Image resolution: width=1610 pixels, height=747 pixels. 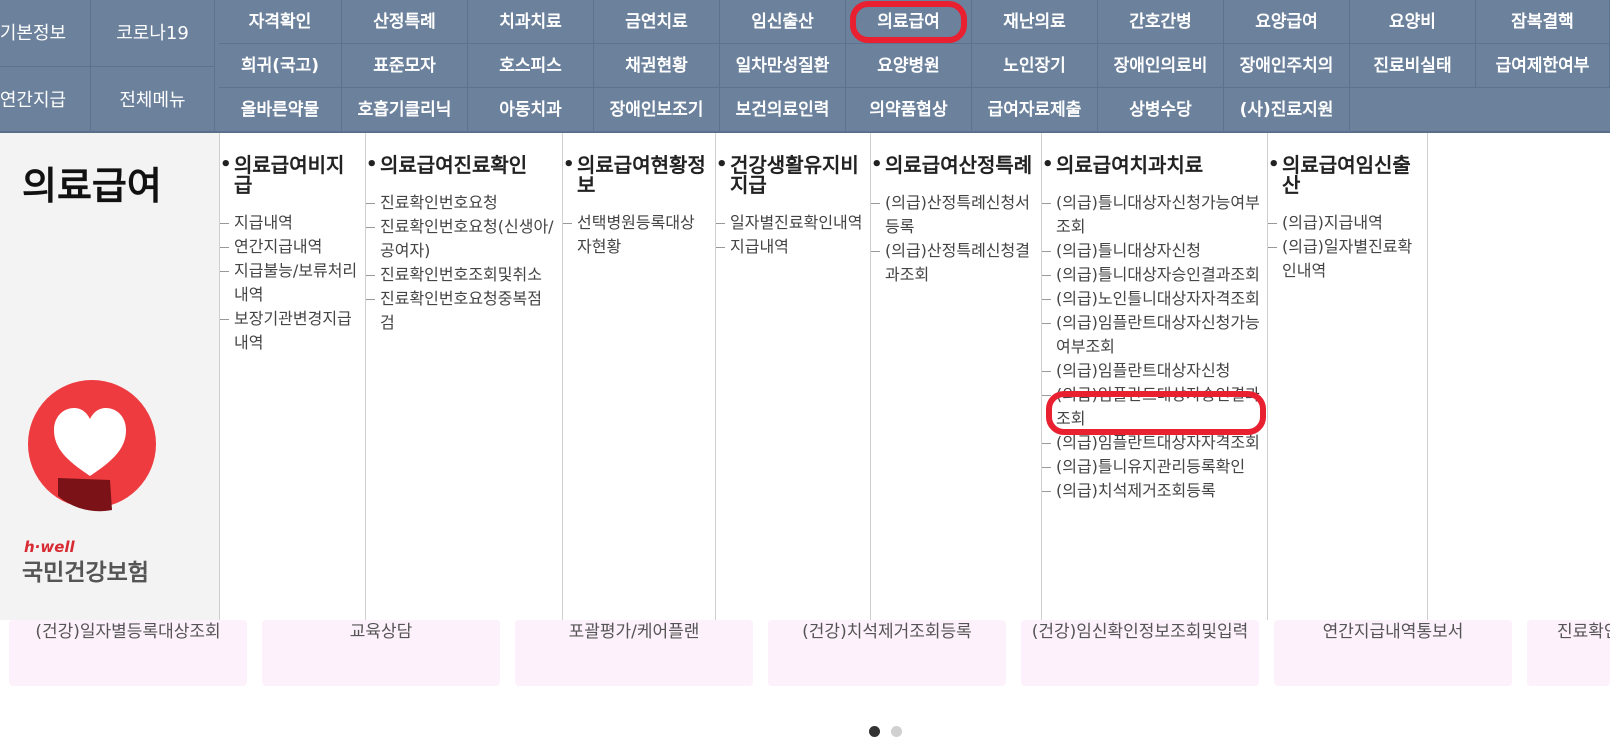 What do you see at coordinates (292, 331) in the screenshot?
I see `menu-item: 보장기관변경지급내역` at bounding box center [292, 331].